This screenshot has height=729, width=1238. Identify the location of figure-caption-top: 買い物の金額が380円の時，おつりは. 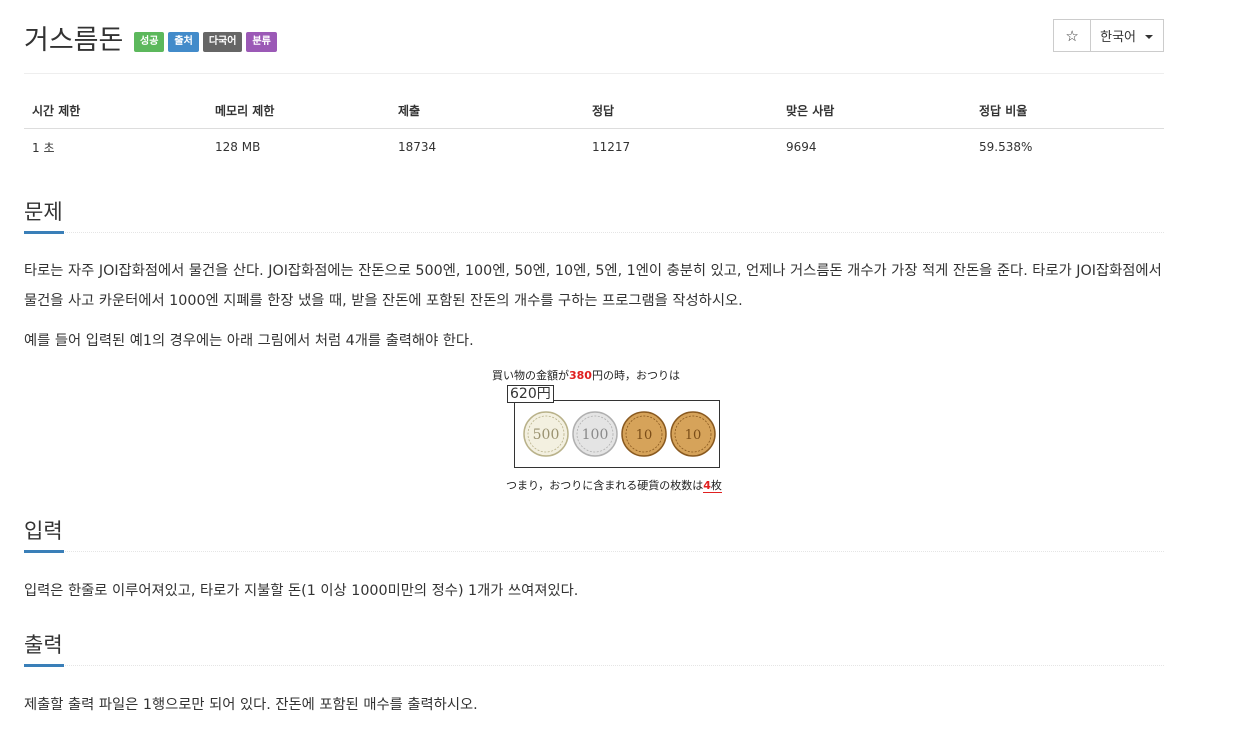
(586, 375).